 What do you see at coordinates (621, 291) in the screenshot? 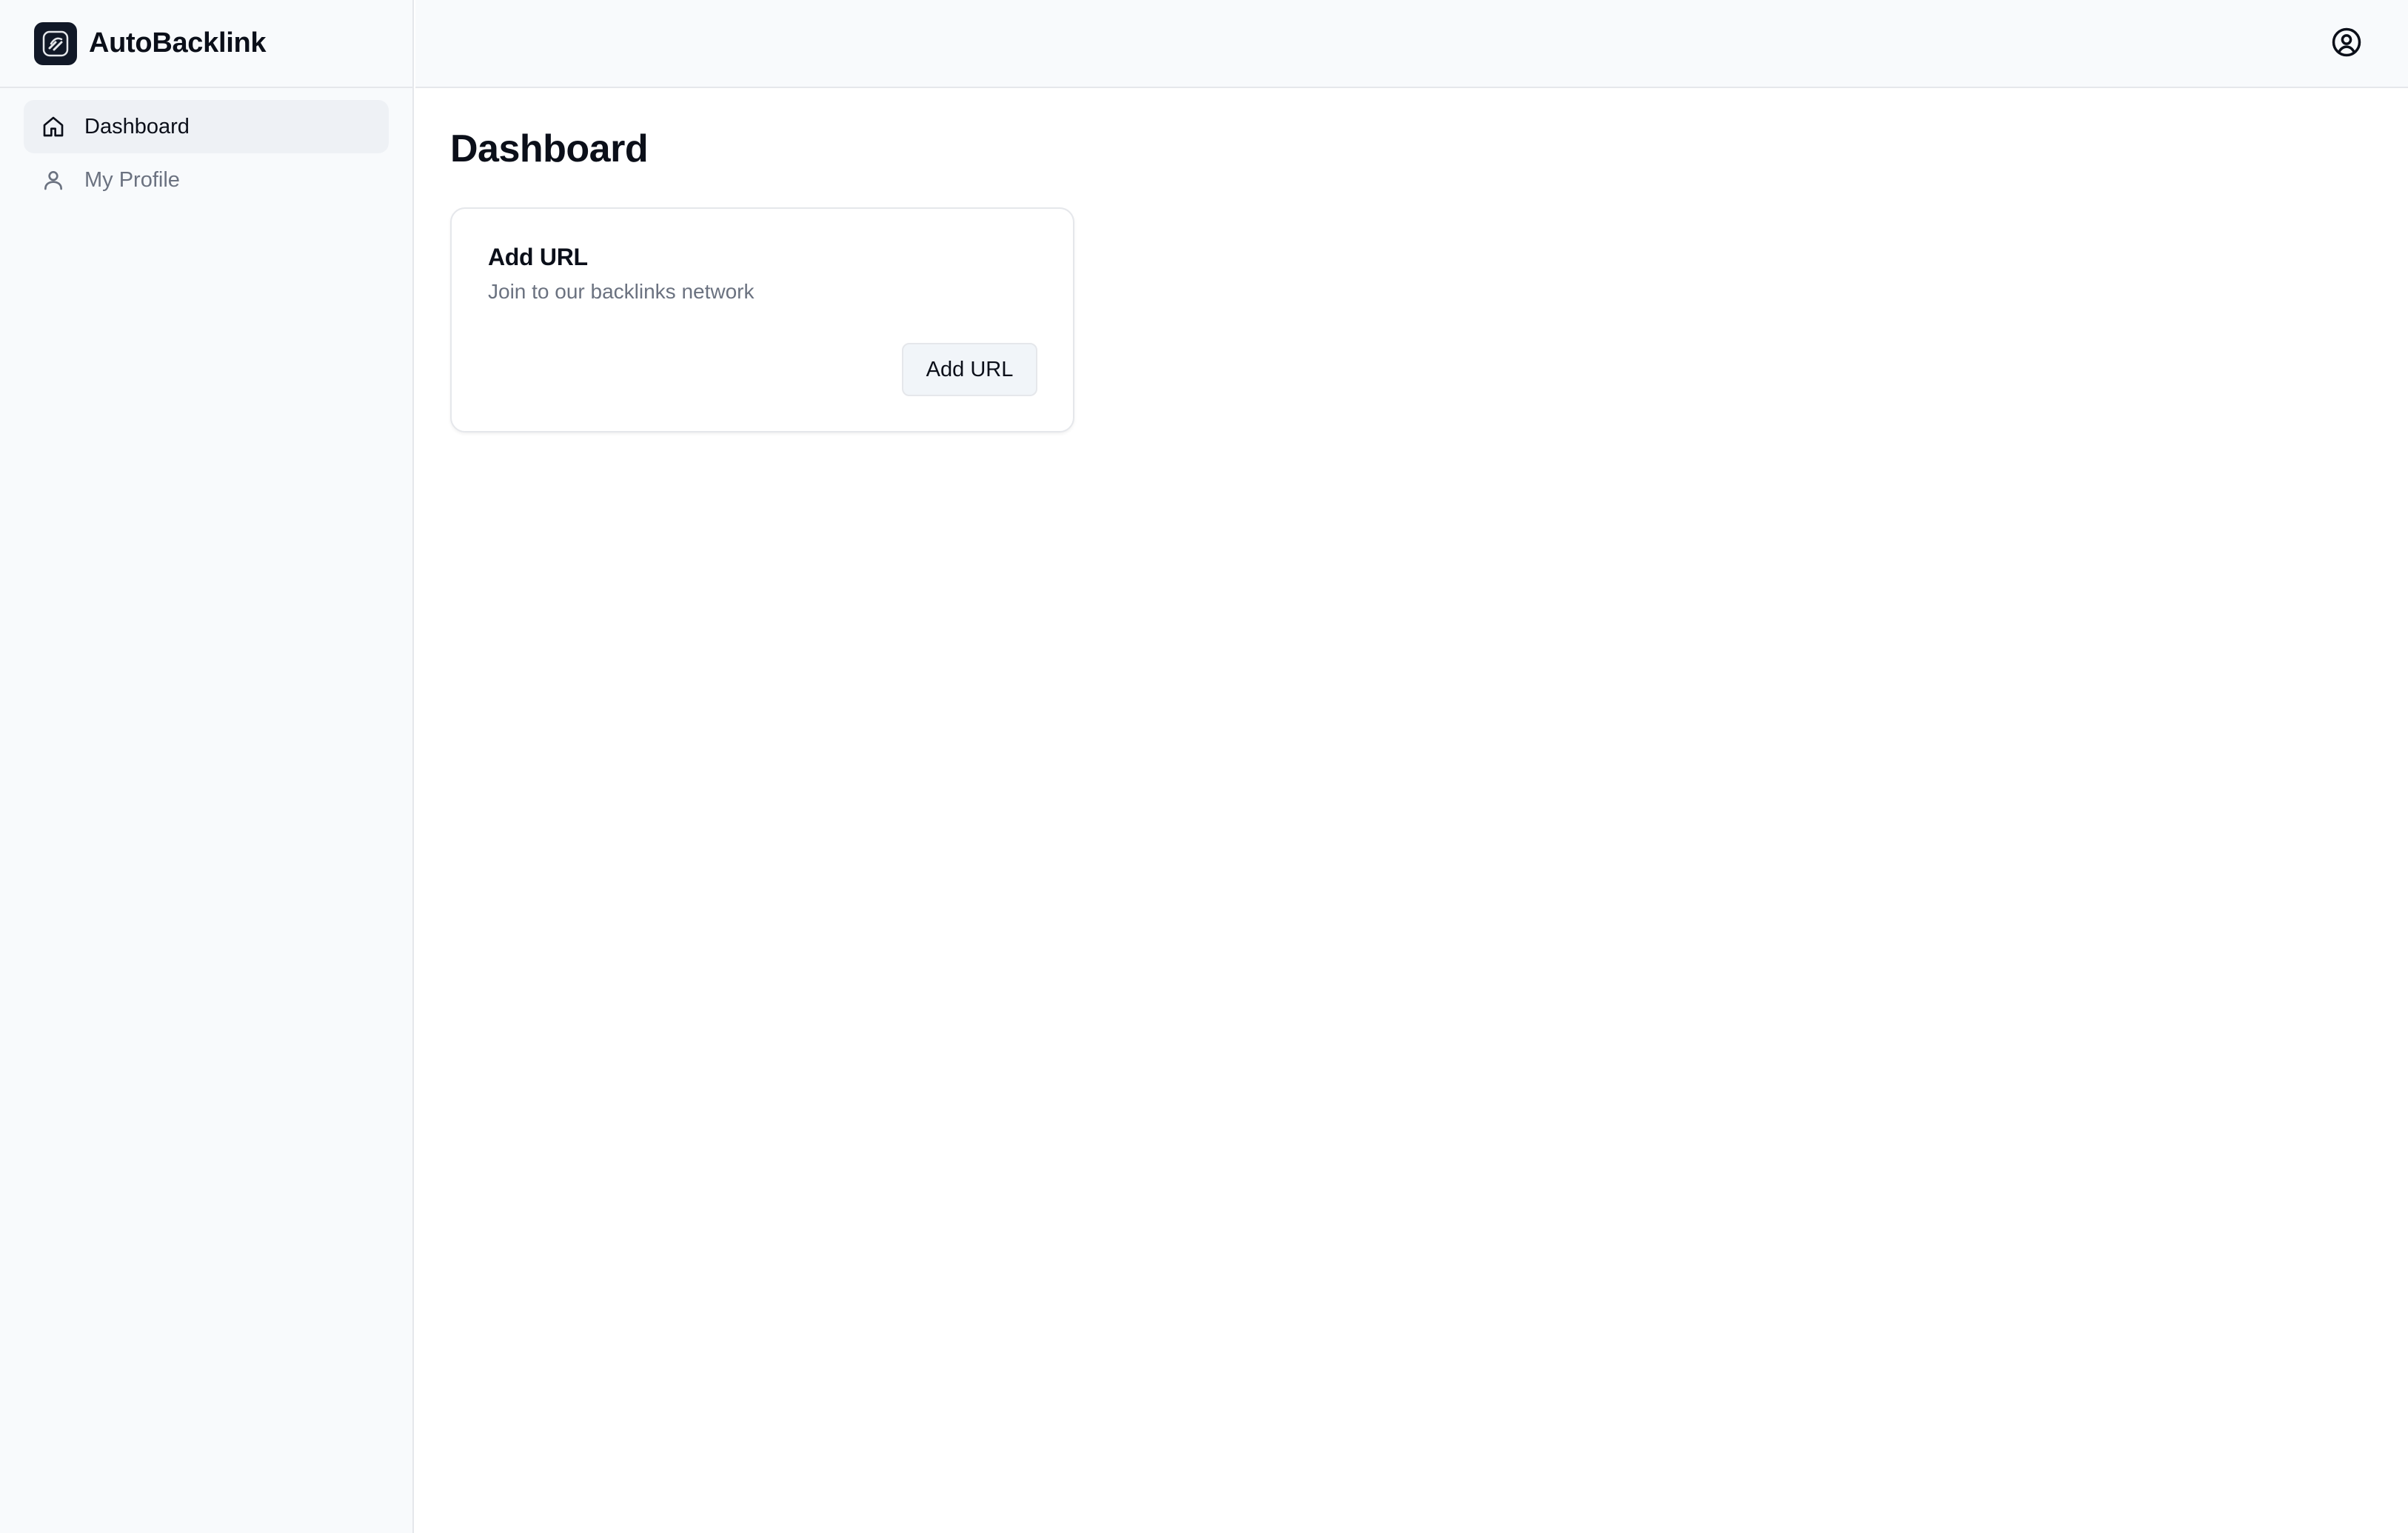
I see `card-subtitle: Join to our backlinks network` at bounding box center [621, 291].